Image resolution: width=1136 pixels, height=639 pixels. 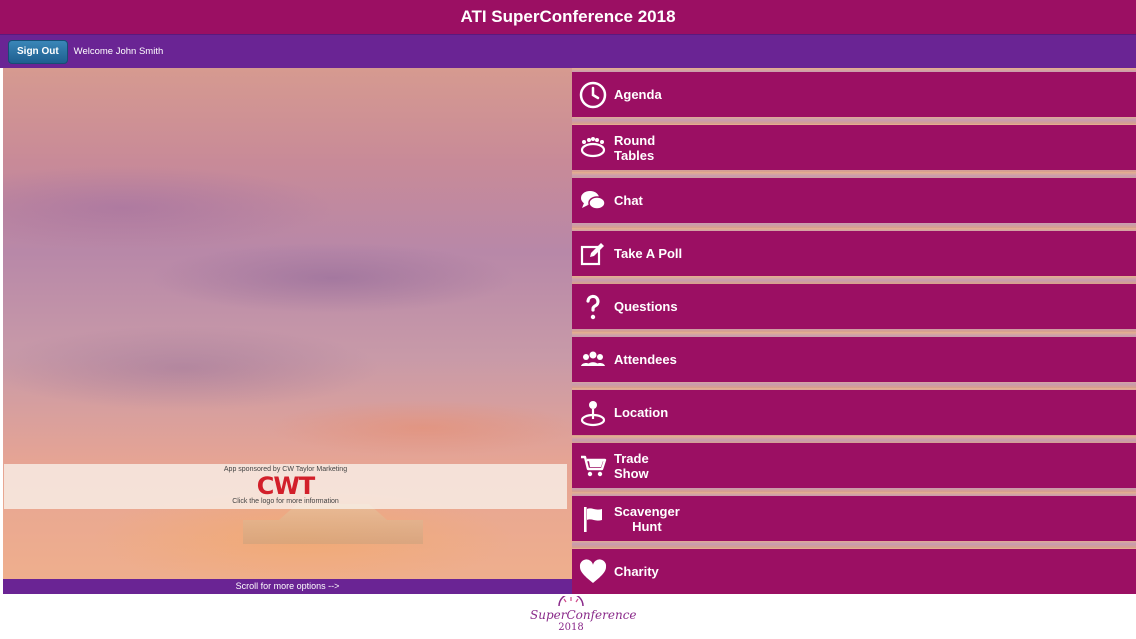 What do you see at coordinates (593, 572) in the screenshot?
I see `heart-icon` at bounding box center [593, 572].